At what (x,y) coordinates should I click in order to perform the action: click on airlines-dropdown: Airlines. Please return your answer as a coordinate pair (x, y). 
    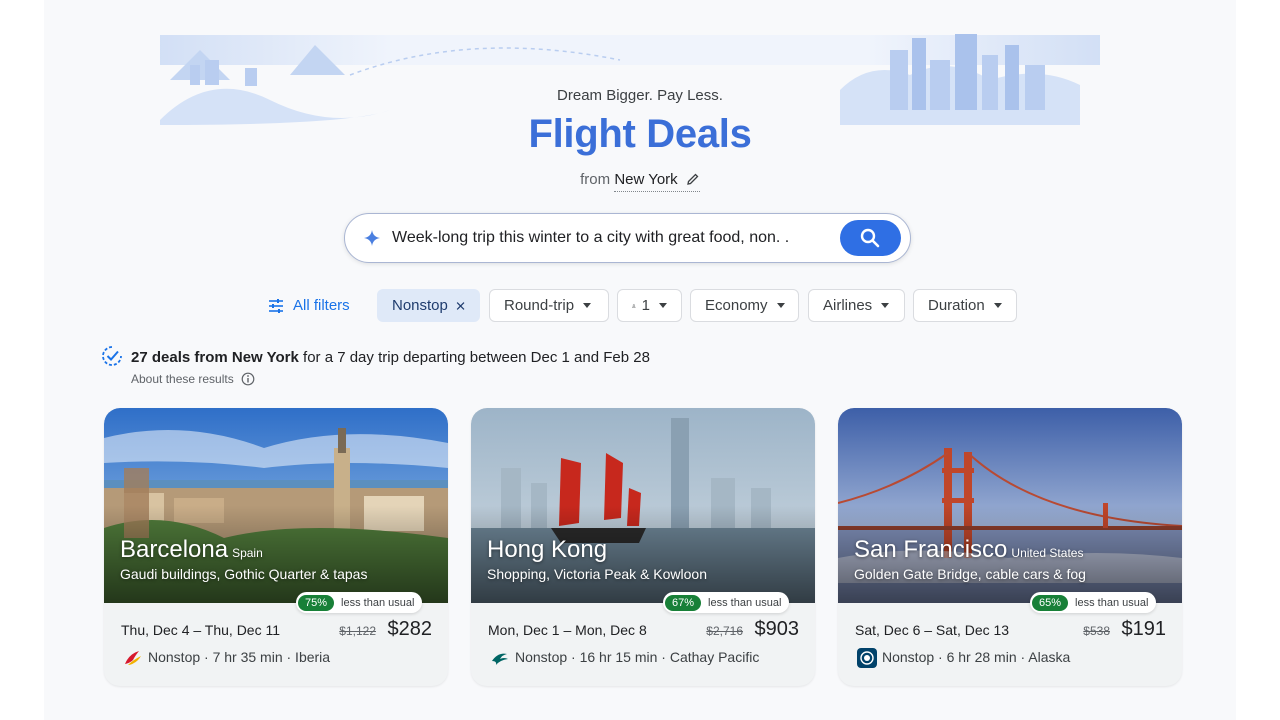
    Looking at the image, I should click on (856, 305).